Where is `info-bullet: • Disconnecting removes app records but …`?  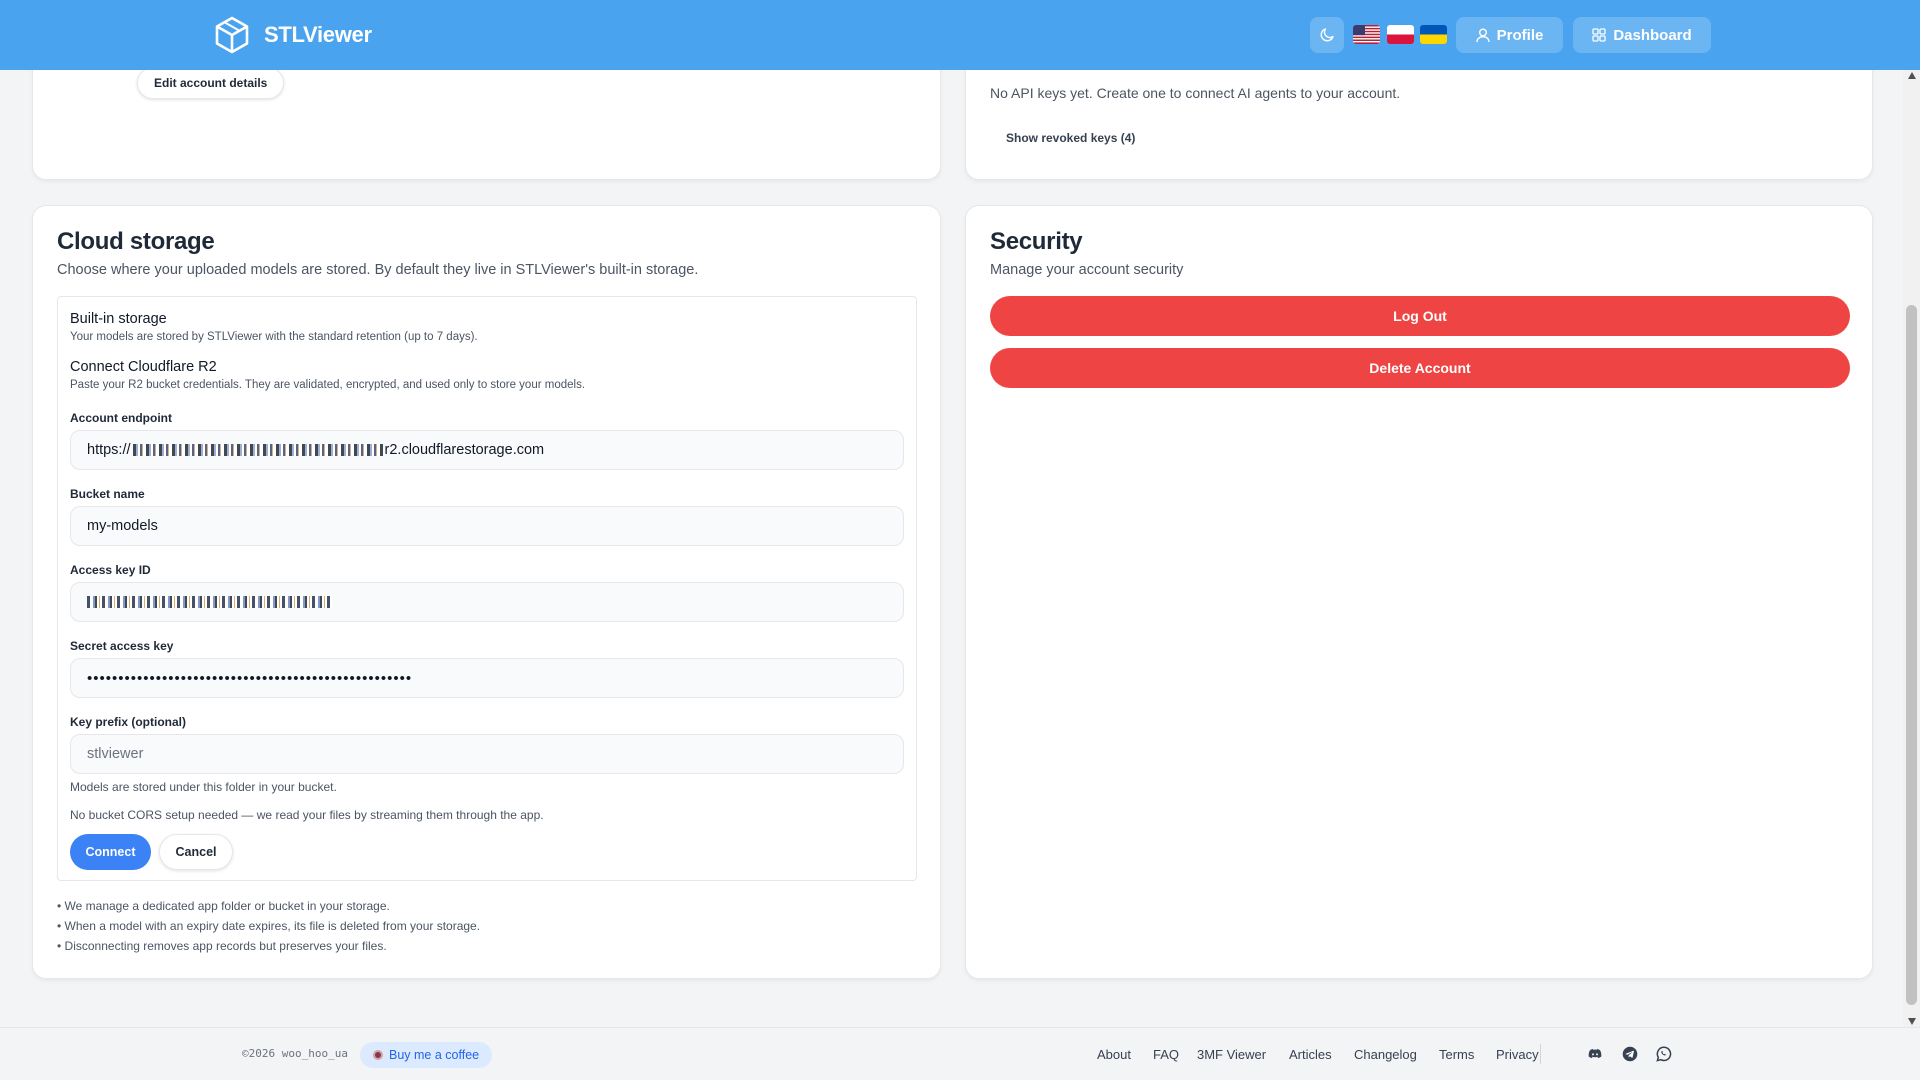 info-bullet: • Disconnecting removes app records but … is located at coordinates (222, 946).